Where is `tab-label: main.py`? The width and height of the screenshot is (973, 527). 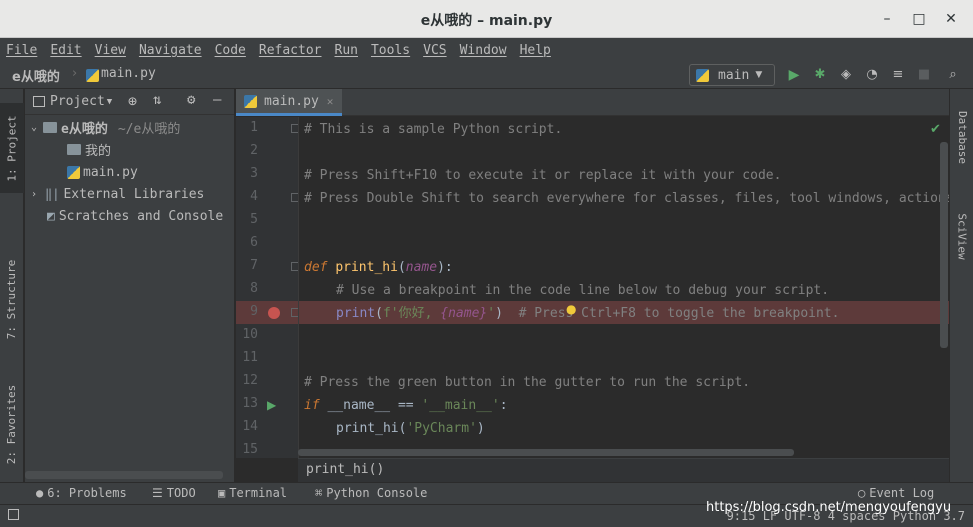
tab-label: main.py is located at coordinates (291, 101).